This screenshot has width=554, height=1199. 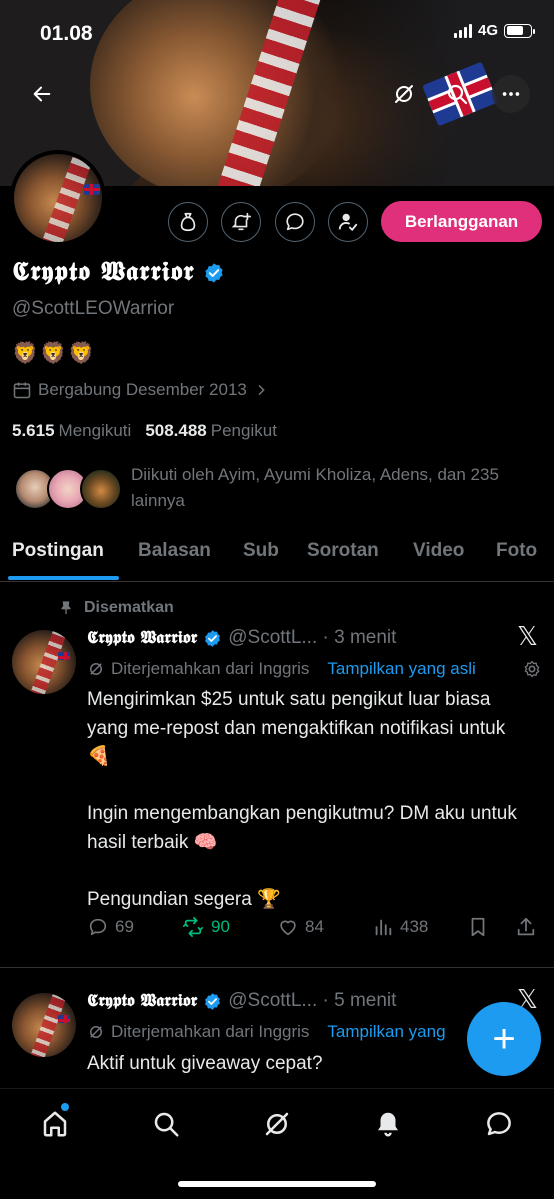 I want to click on views-button: 438, so click(x=400, y=927).